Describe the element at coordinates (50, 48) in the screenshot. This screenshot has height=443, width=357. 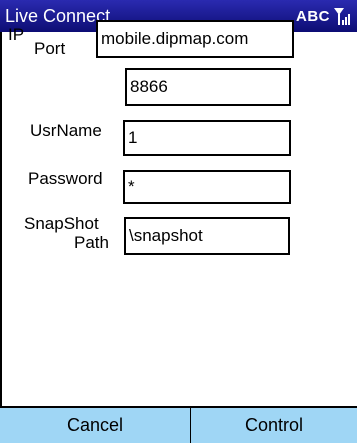
I see `port-label: Port` at that location.